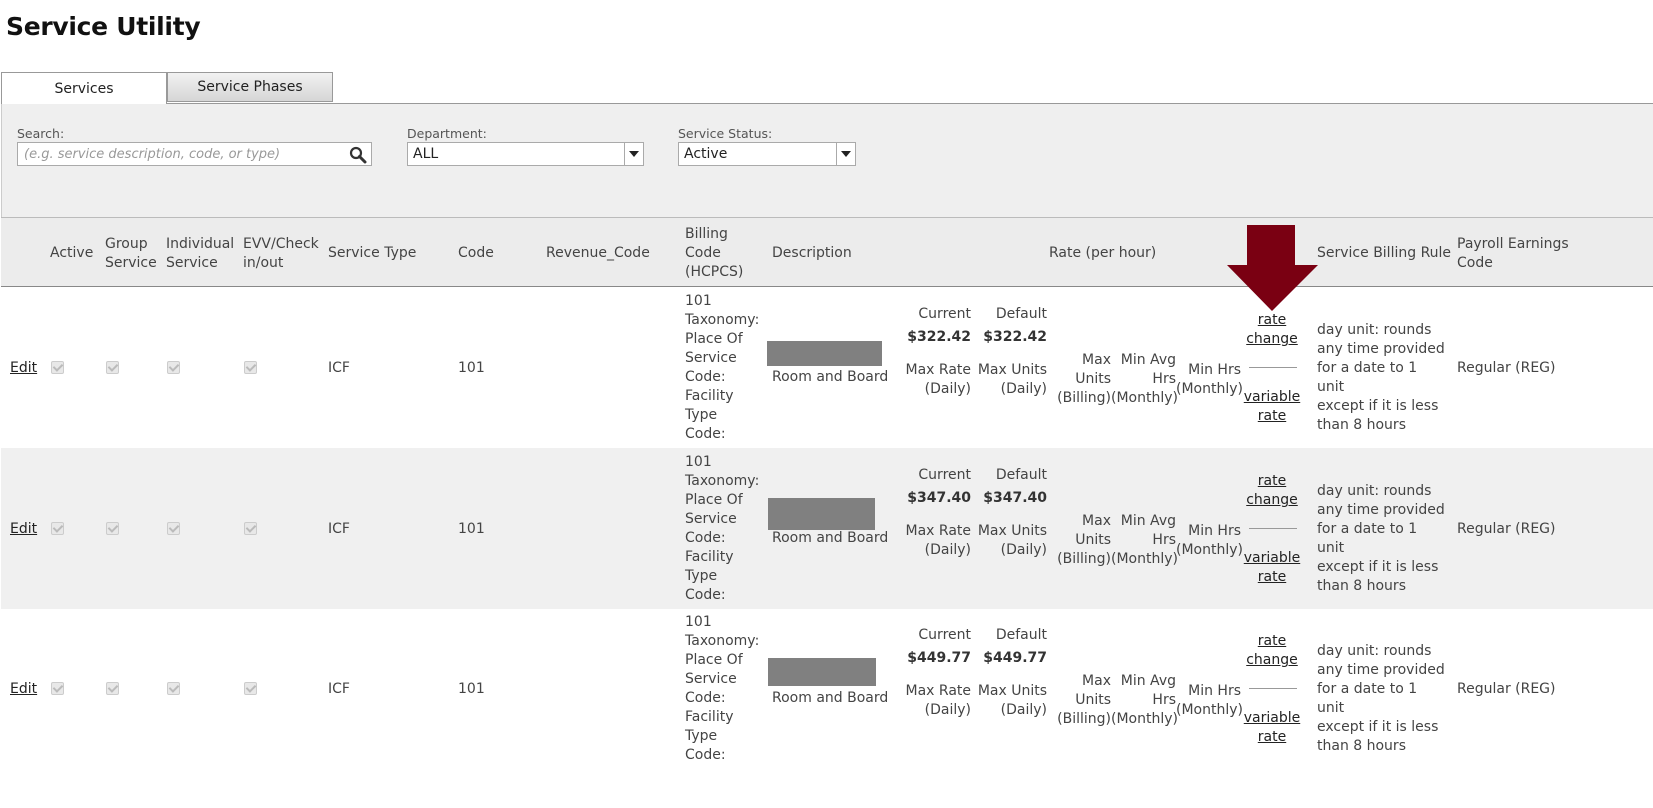  What do you see at coordinates (426, 154) in the screenshot?
I see `department-value: ALL` at bounding box center [426, 154].